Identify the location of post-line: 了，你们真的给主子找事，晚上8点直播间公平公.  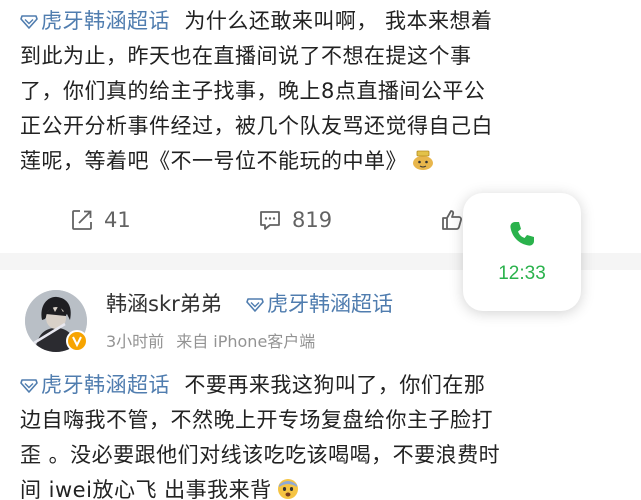
(253, 91).